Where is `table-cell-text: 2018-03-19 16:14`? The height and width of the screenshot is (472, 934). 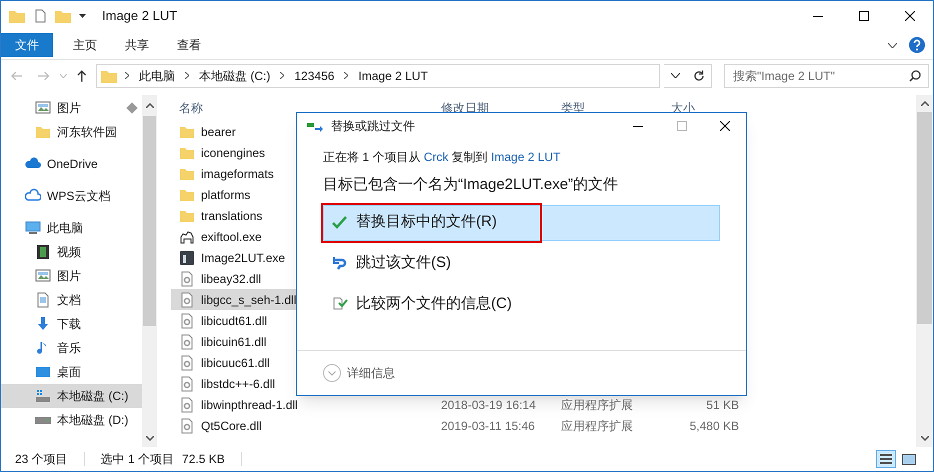
table-cell-text: 2018-03-19 16:14 is located at coordinates (488, 405).